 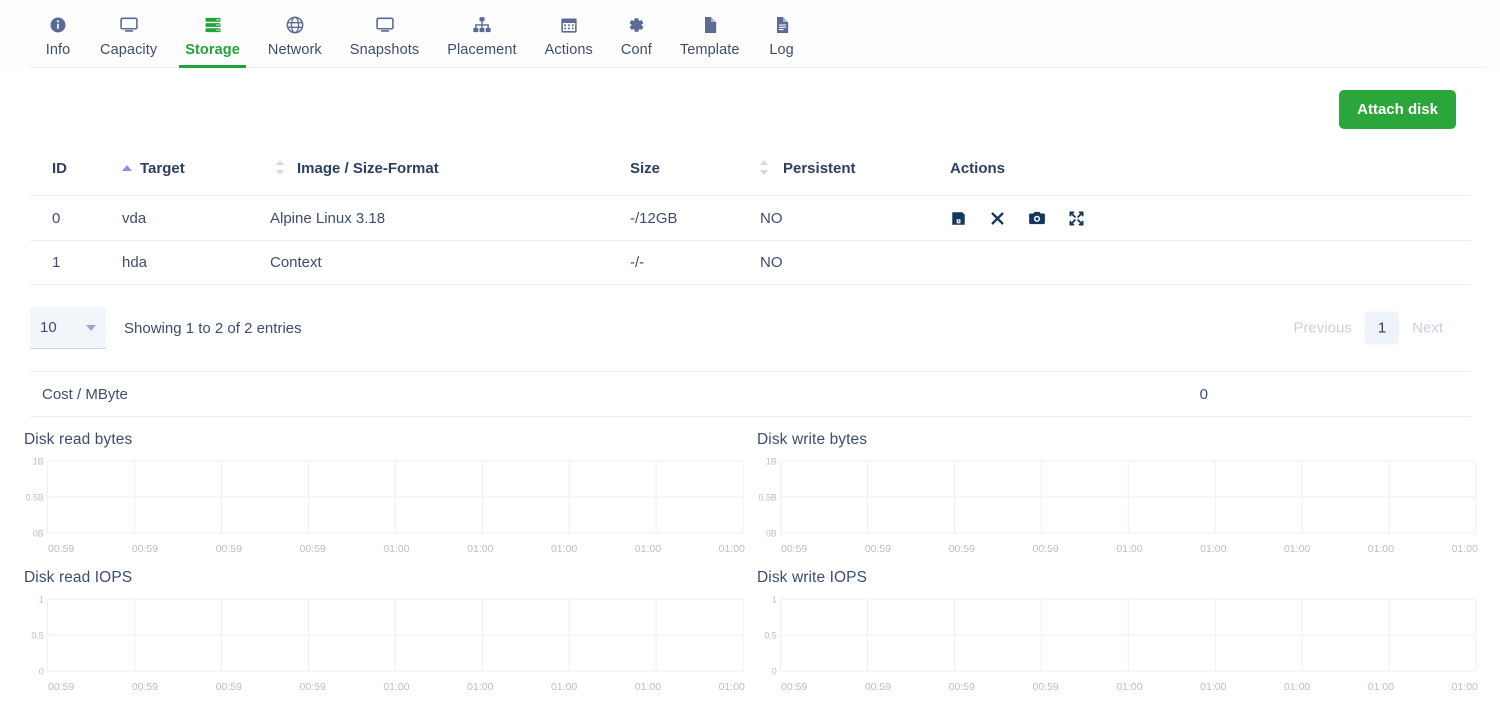 I want to click on column-header-actions-label: Actions, so click(x=978, y=168).